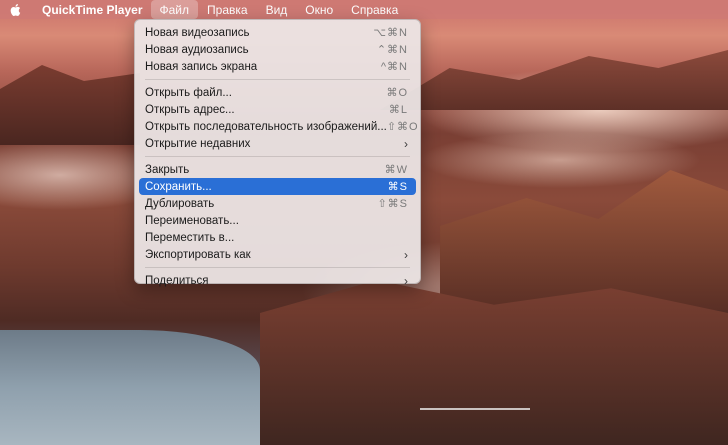 The image size is (728, 445). I want to click on menu-item-label: Новая запись экрана, so click(201, 66).